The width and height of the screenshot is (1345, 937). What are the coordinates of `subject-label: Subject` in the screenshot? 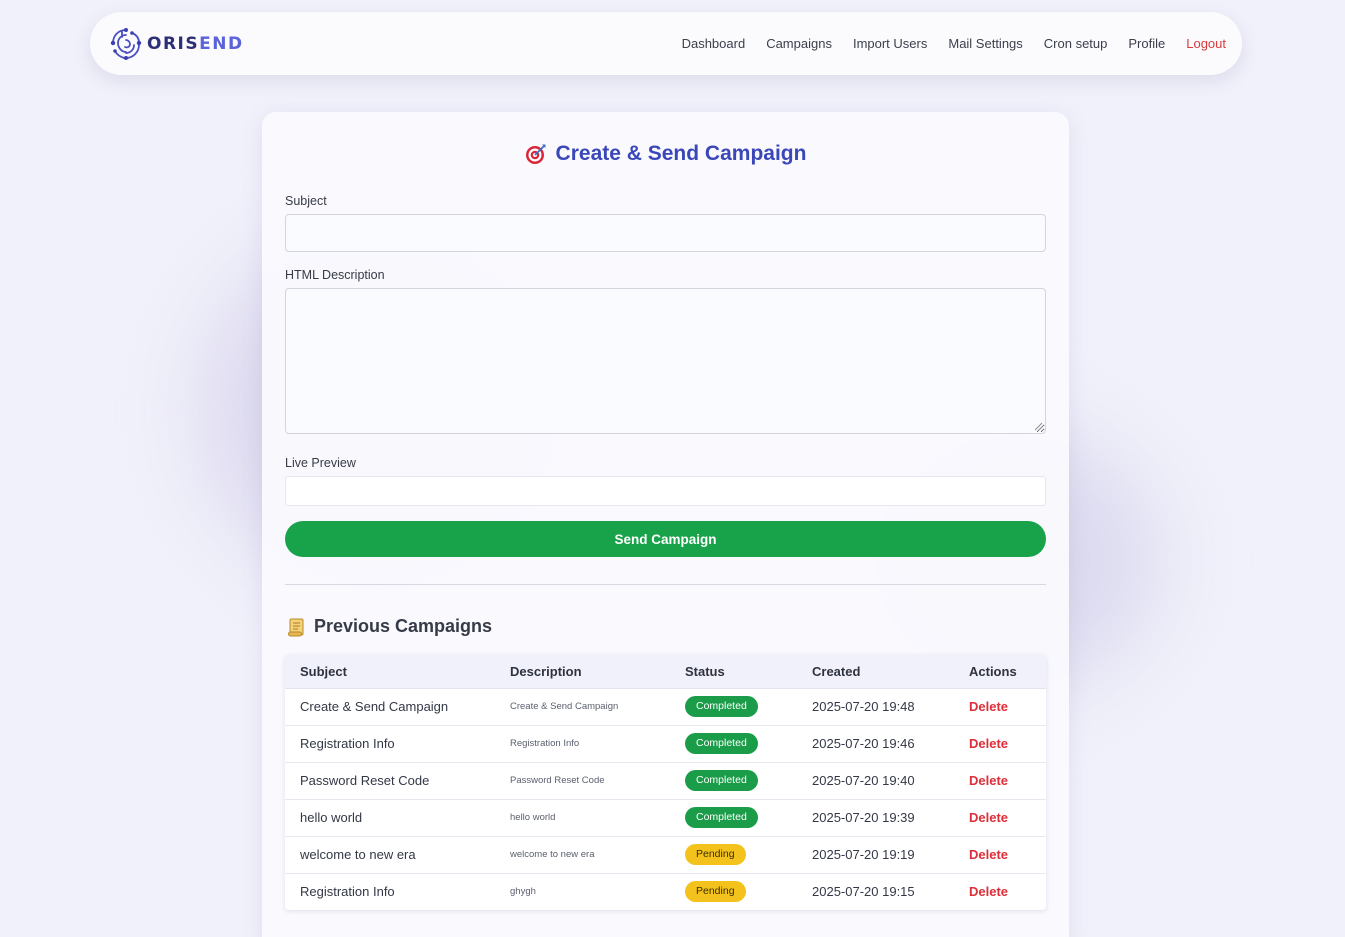 It's located at (306, 201).